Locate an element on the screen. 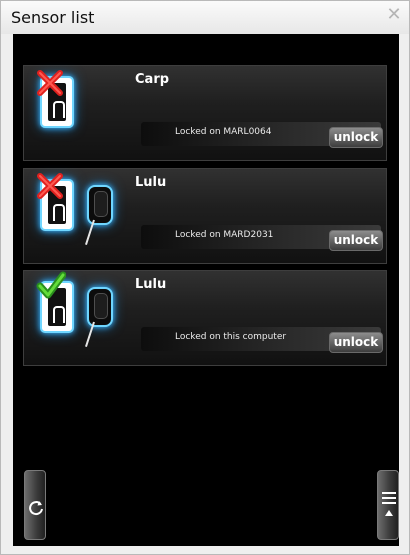  refresh-icon is located at coordinates (36, 508).